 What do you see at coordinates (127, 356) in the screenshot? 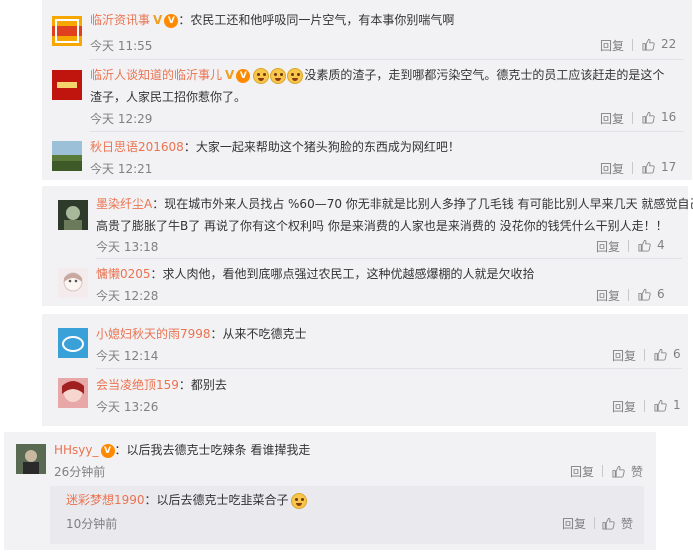
I see `comment-time: 今天 12:14` at bounding box center [127, 356].